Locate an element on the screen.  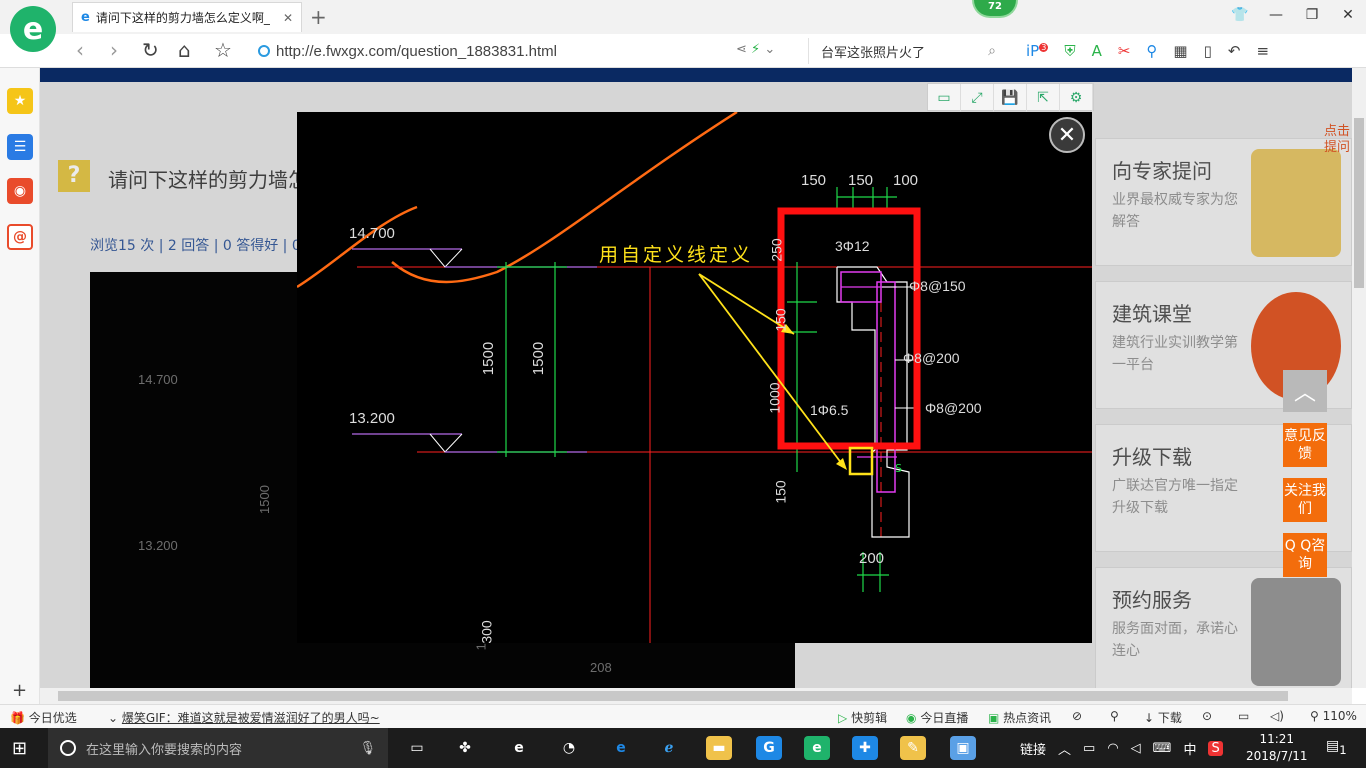
minimize-button: — is located at coordinates (1276, 15).